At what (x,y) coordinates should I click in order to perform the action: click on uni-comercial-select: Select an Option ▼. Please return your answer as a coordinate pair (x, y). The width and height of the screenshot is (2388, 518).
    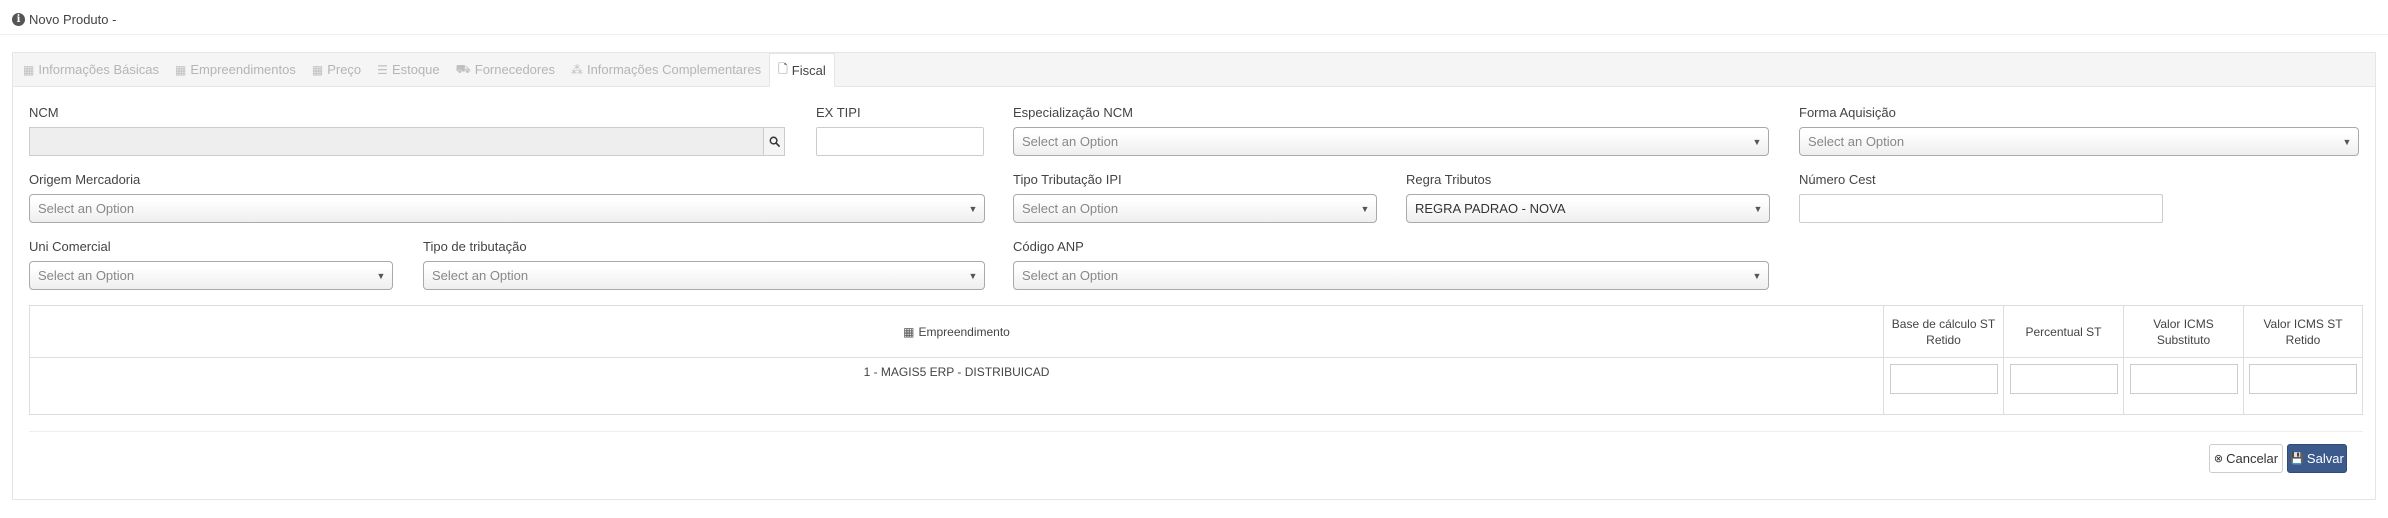
    Looking at the image, I should click on (211, 275).